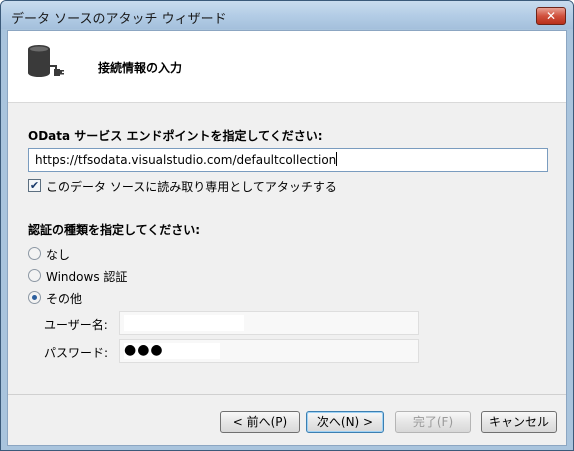 The width and height of the screenshot is (574, 451). What do you see at coordinates (287, 15) in the screenshot?
I see `title-bar: データ ソースのアタッチ ウィザード ✕` at bounding box center [287, 15].